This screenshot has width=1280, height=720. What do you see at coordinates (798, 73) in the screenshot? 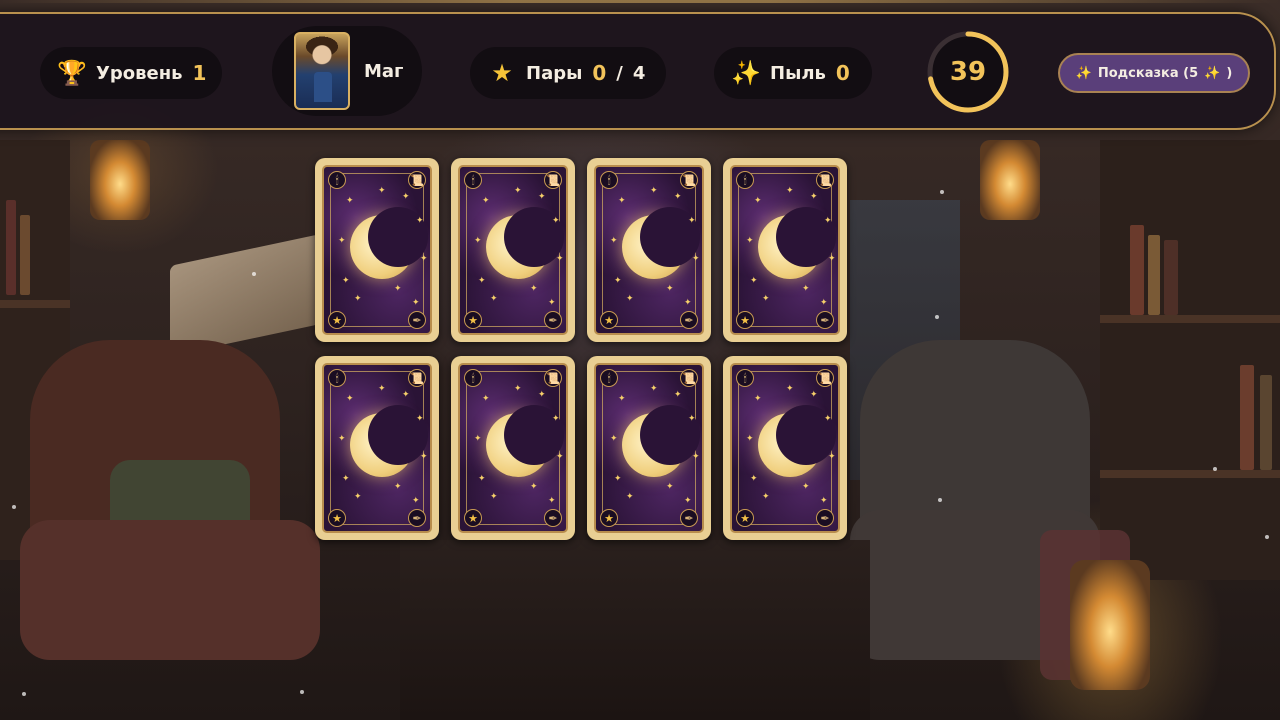
I see `dust-label: Пыль` at bounding box center [798, 73].